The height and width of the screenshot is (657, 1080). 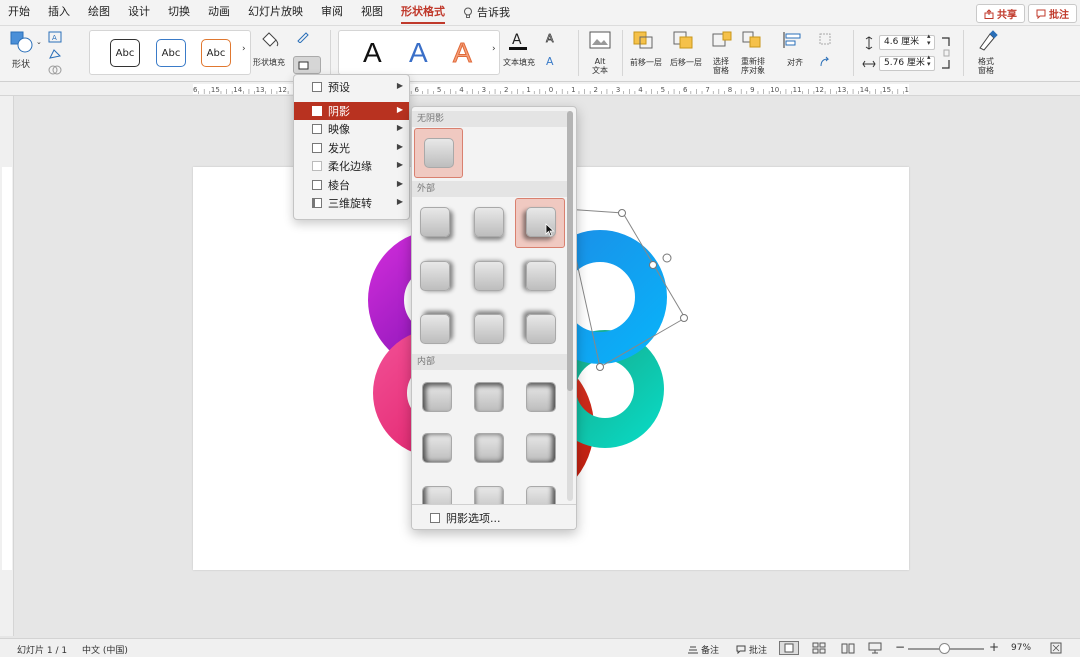 What do you see at coordinates (643, 40) in the screenshot?
I see `bring-forward-icon` at bounding box center [643, 40].